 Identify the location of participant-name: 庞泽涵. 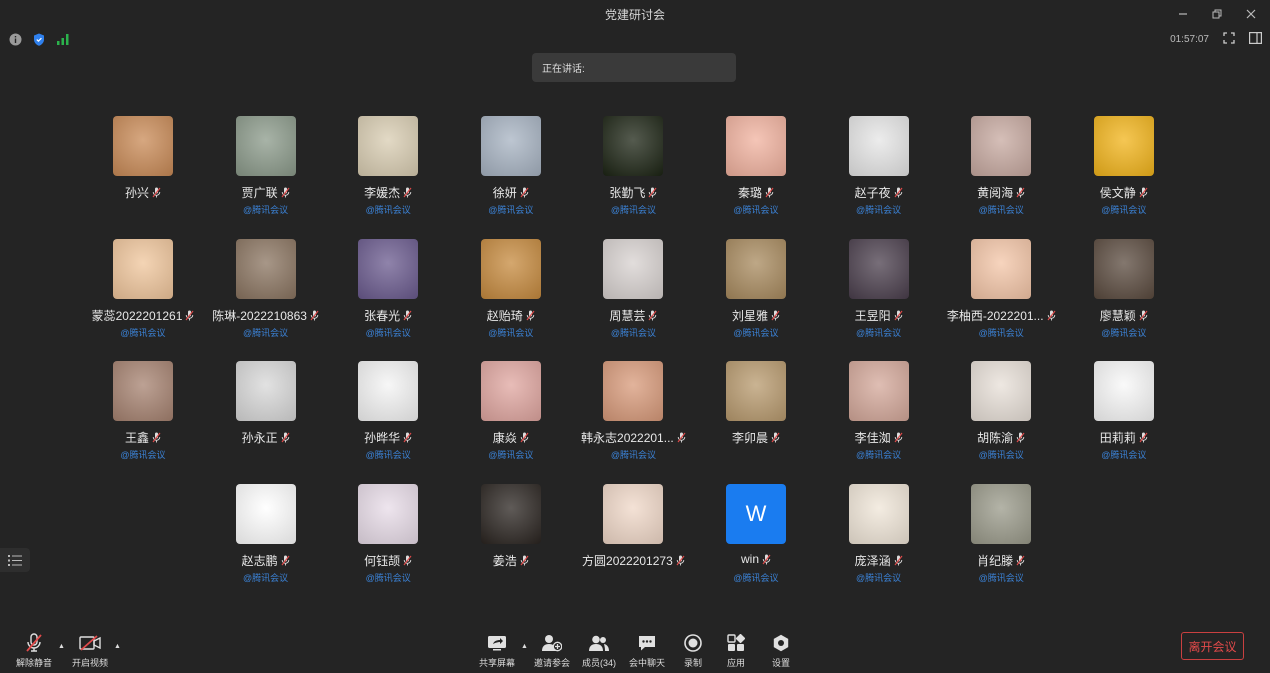
(872, 561).